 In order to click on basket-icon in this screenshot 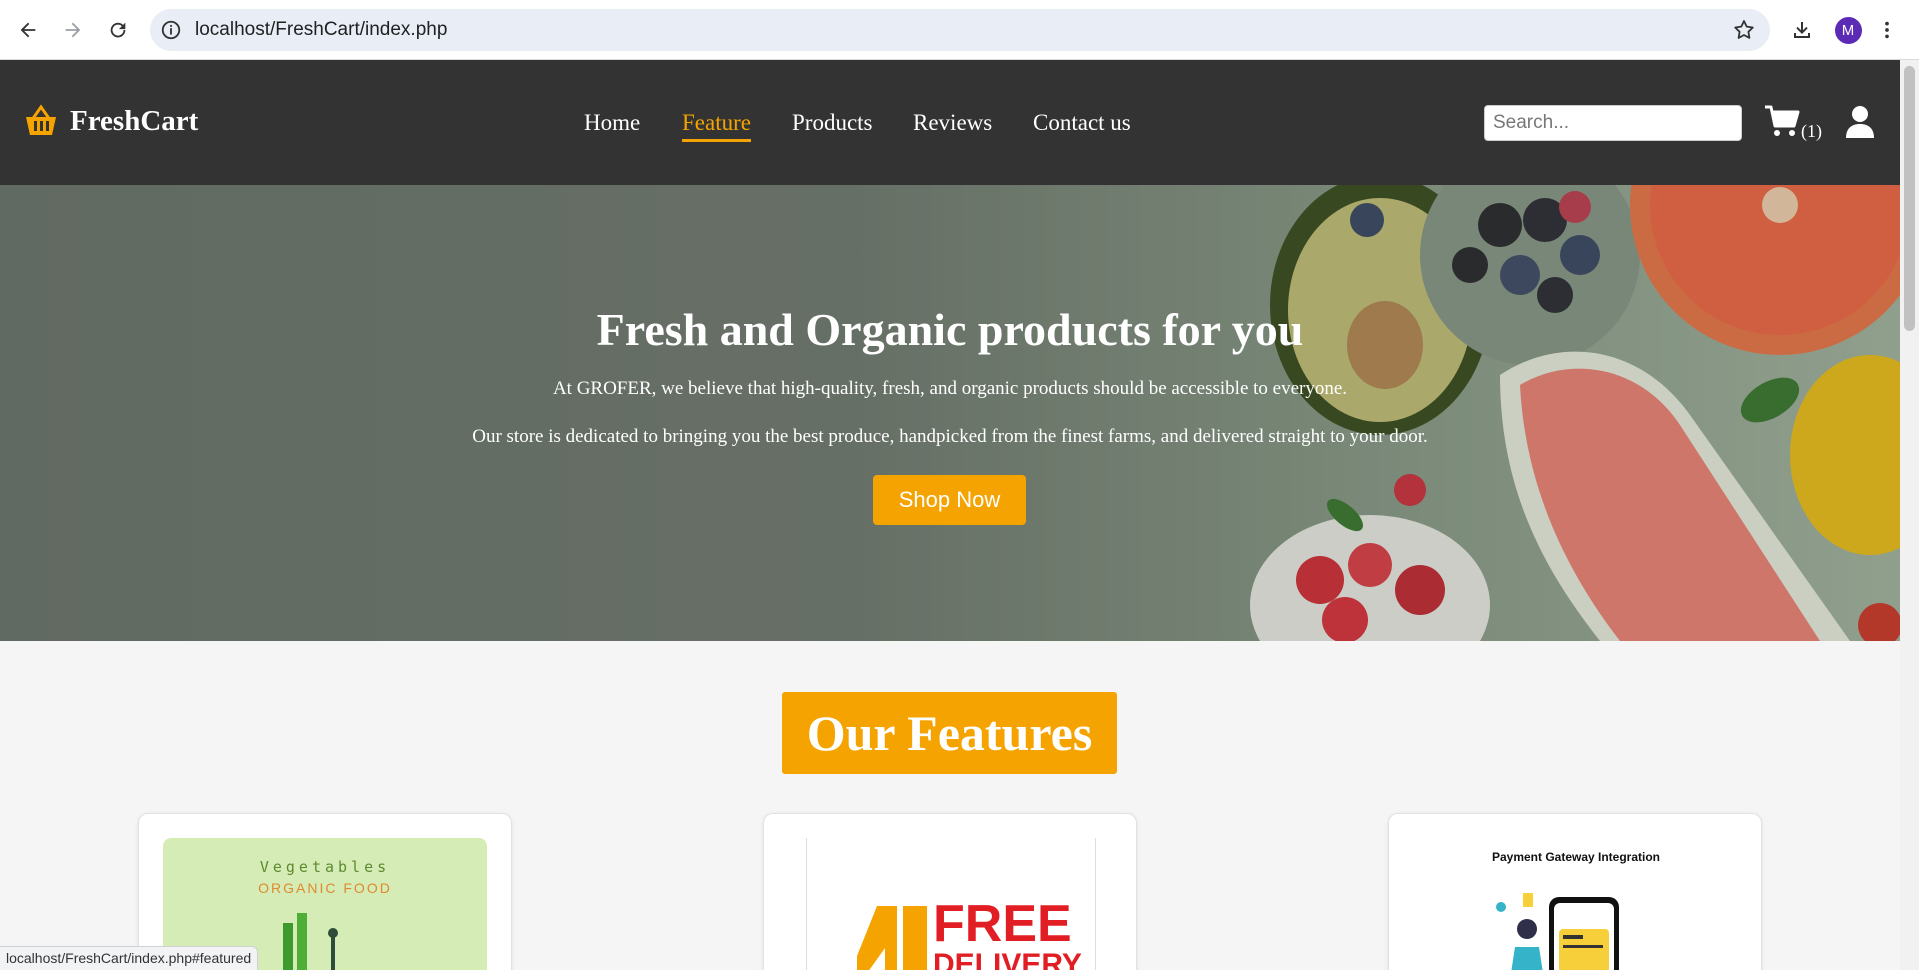, I will do `click(41, 119)`.